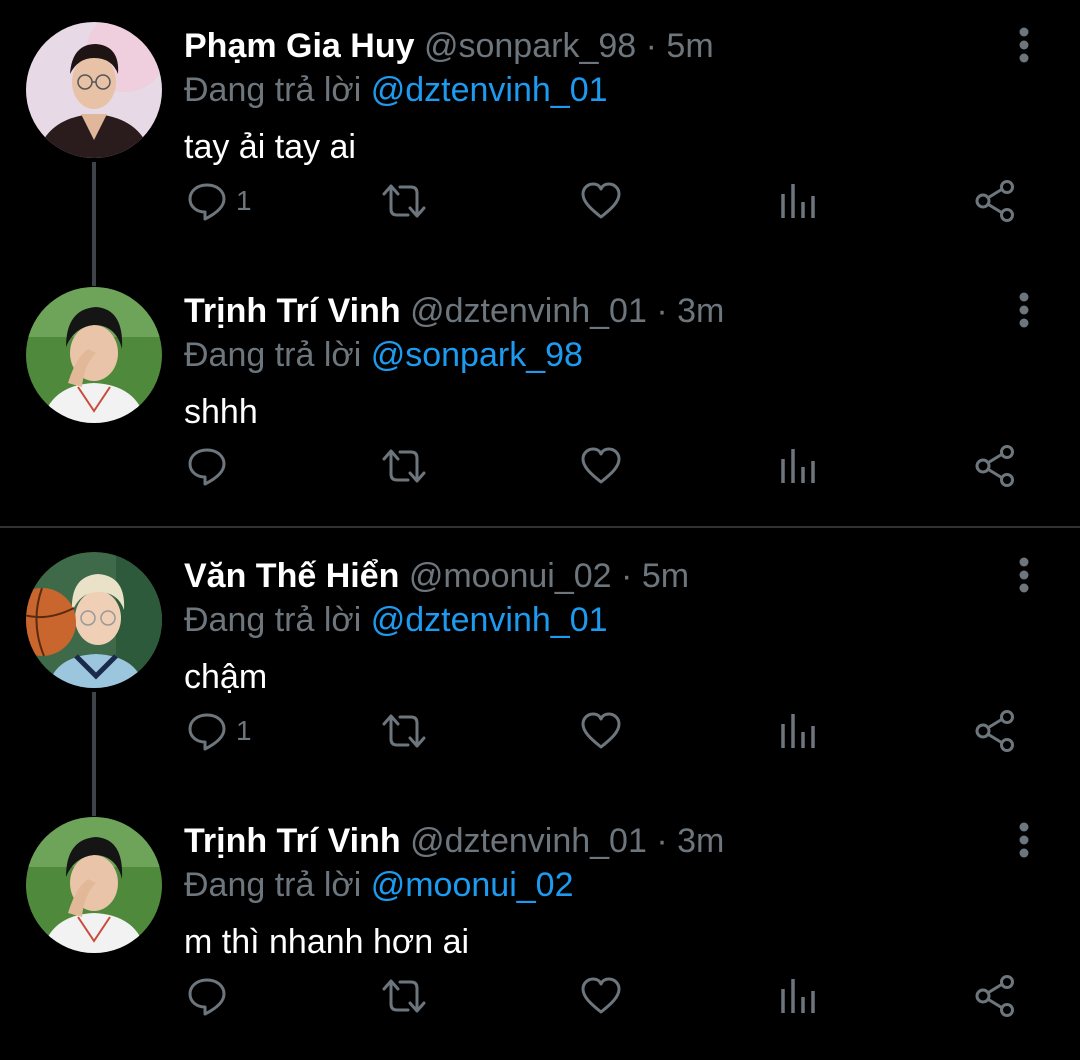  What do you see at coordinates (299, 46) in the screenshot?
I see `display-name: Phạm Gia Huy` at bounding box center [299, 46].